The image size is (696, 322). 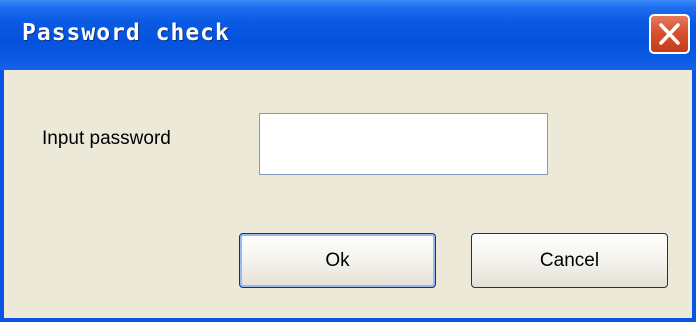 I want to click on close-icon, so click(x=669, y=34).